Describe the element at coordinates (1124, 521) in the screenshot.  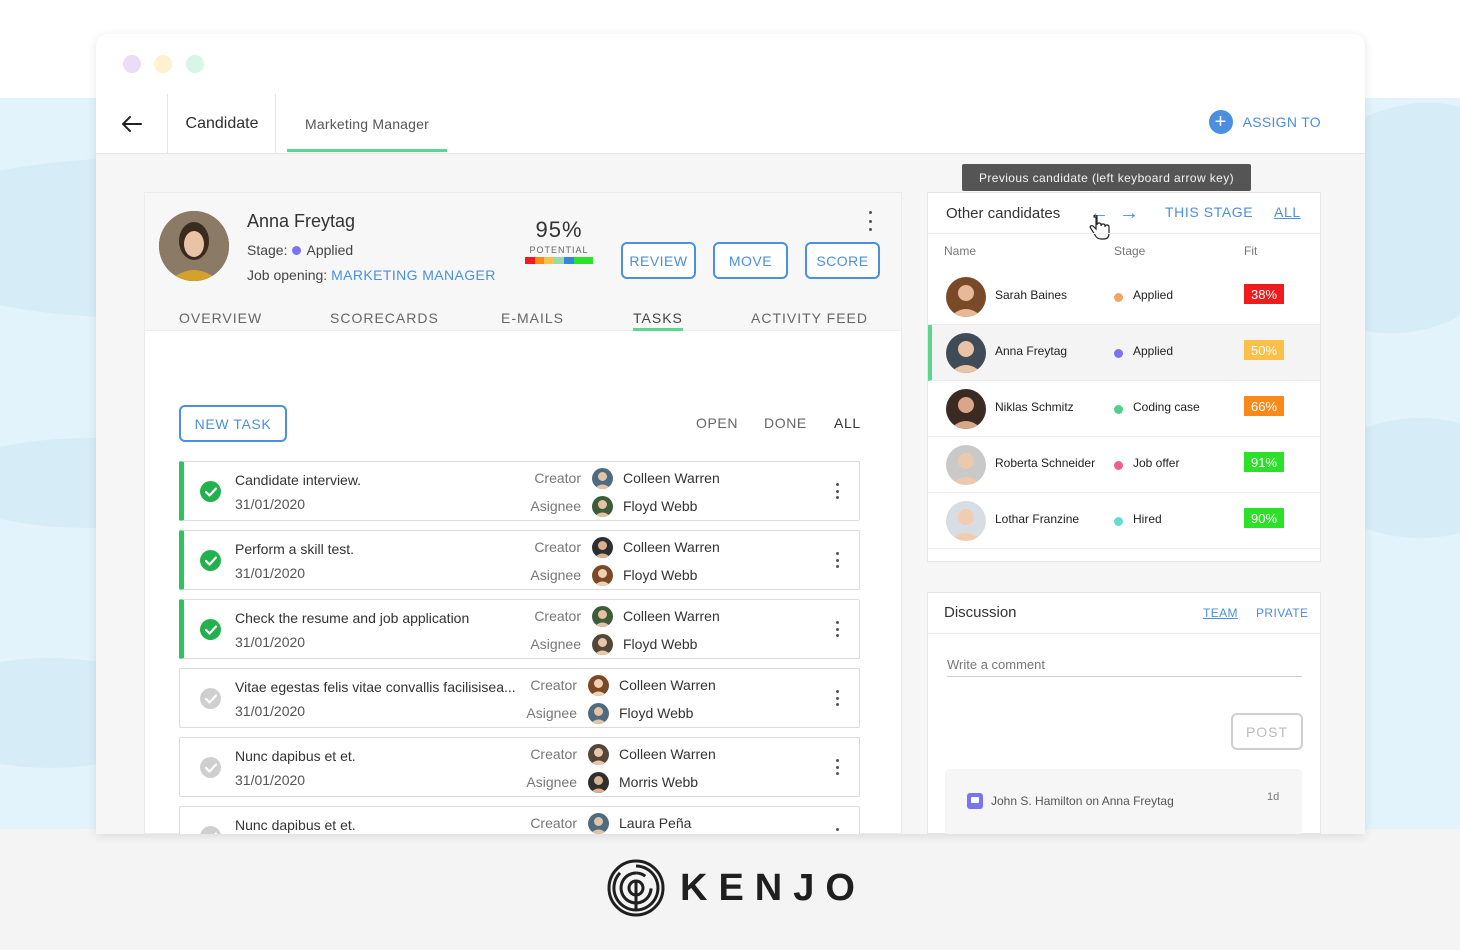
I see `candidate-row: Lothar Franzine Hired 90%` at that location.